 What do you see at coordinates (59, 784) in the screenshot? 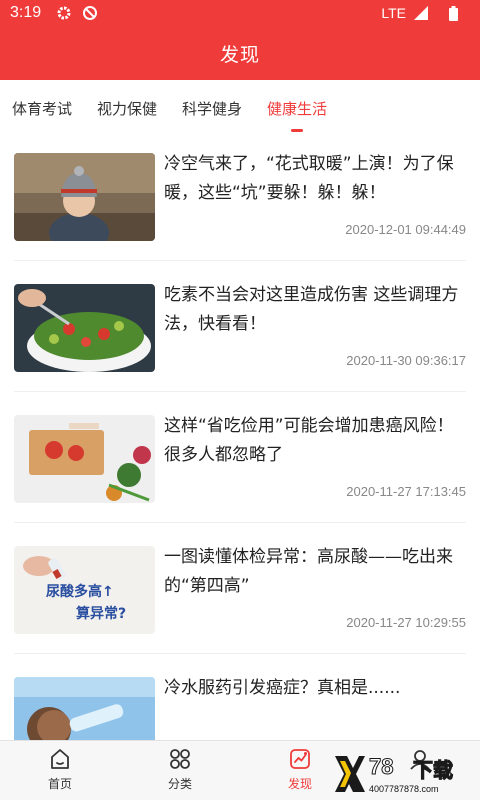
I see `nav-label: 首页` at bounding box center [59, 784].